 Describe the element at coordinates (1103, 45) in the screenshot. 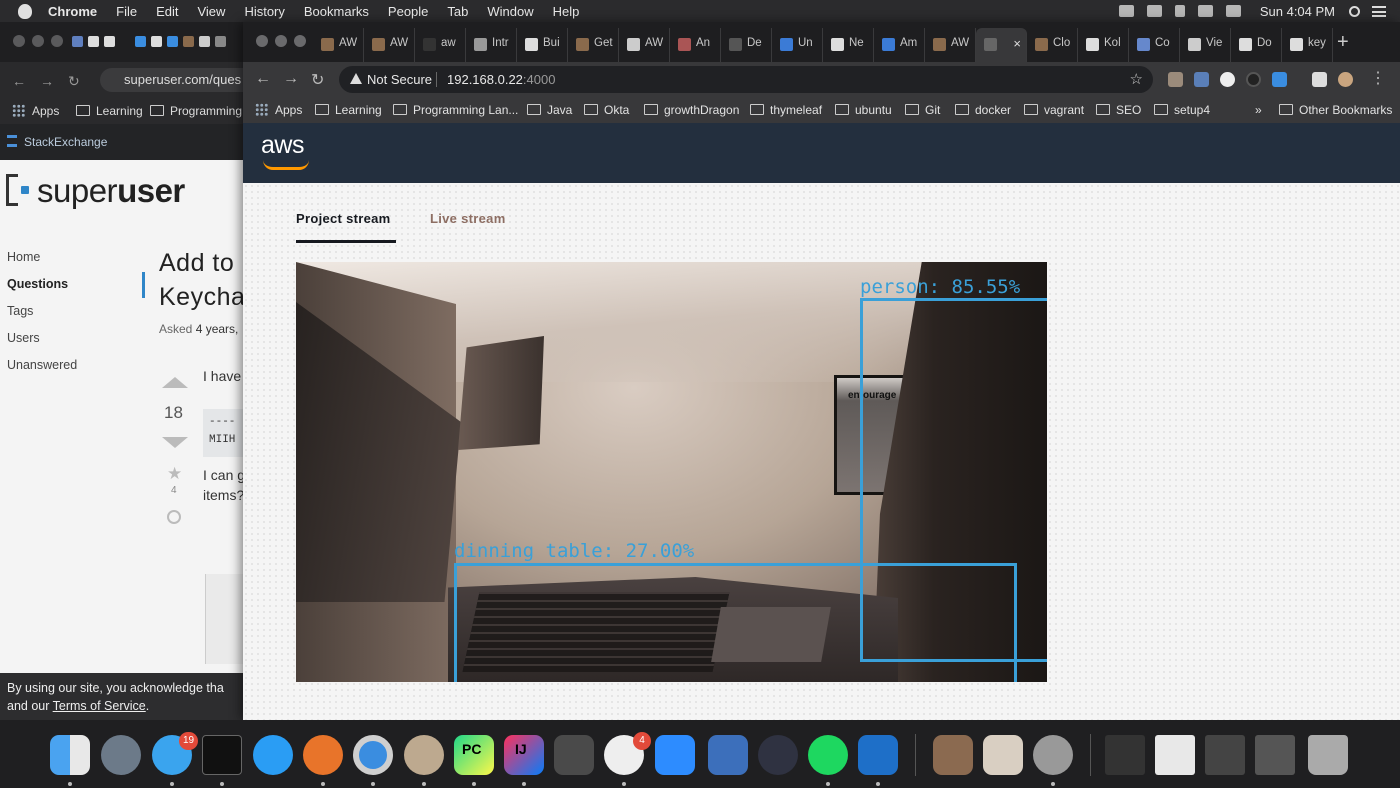

I see `browser-tab: Kol` at that location.